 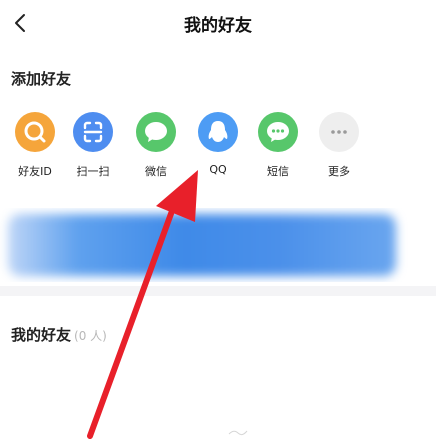 I want to click on sms-icon, so click(x=278, y=132).